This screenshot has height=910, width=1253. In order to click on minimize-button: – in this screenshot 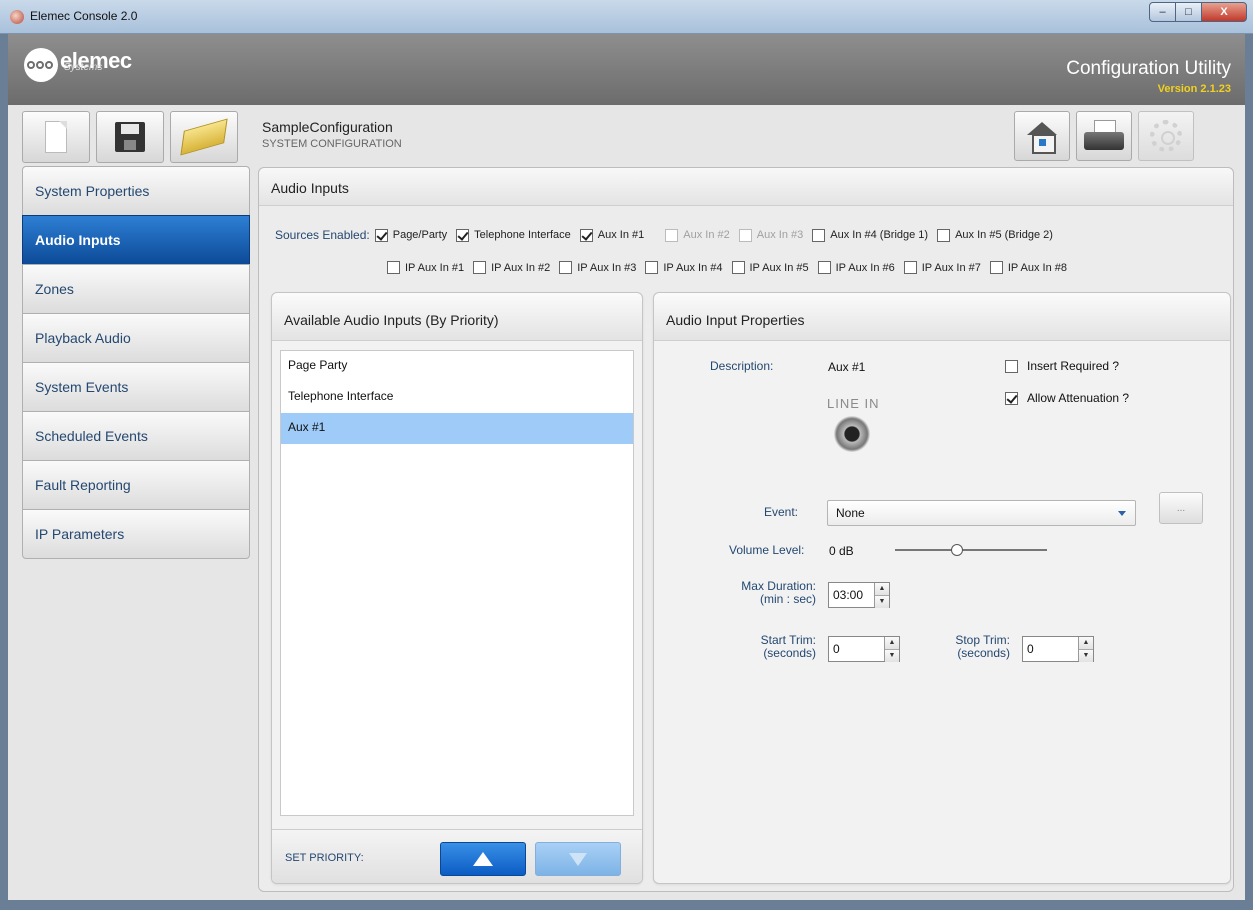, I will do `click(1162, 12)`.